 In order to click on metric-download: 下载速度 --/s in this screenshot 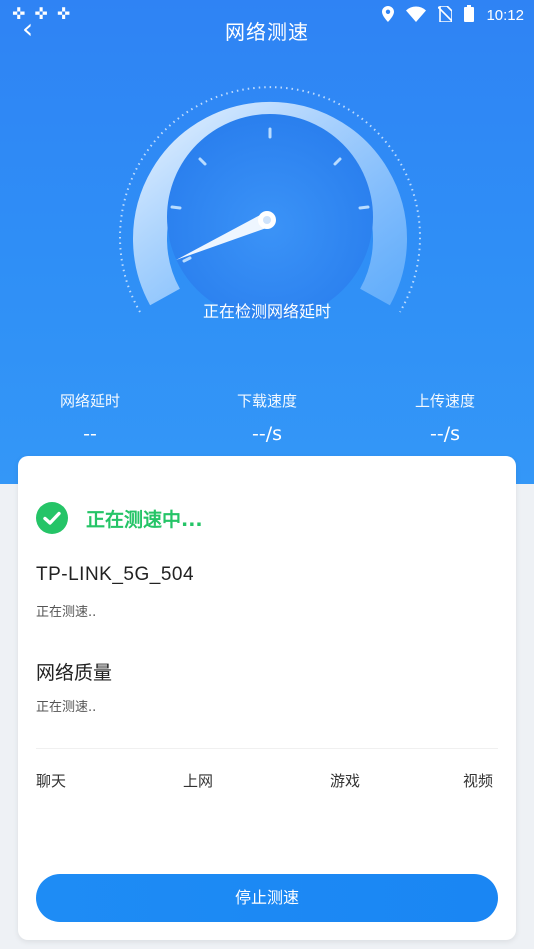, I will do `click(267, 417)`.